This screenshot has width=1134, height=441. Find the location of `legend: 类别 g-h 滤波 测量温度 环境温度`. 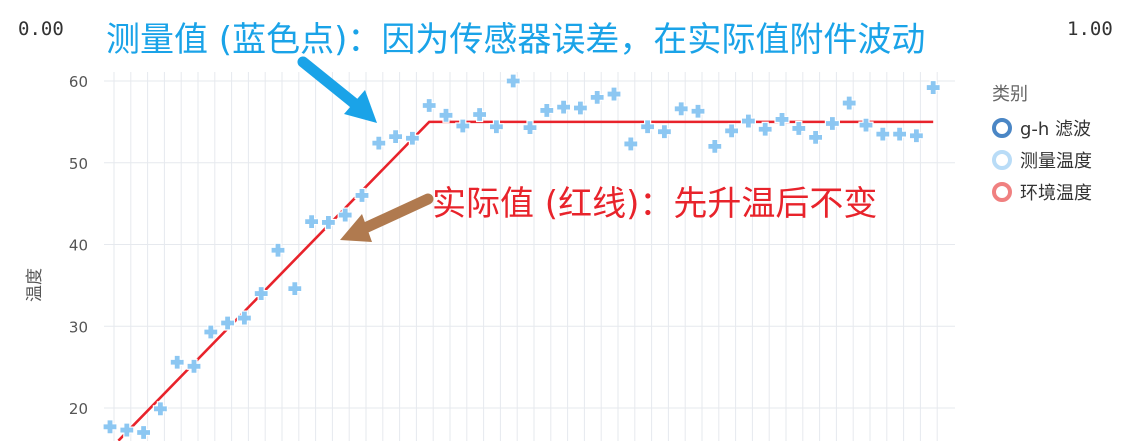

legend: 类别 g-h 滤波 测量温度 环境温度 is located at coordinates (1042, 144).